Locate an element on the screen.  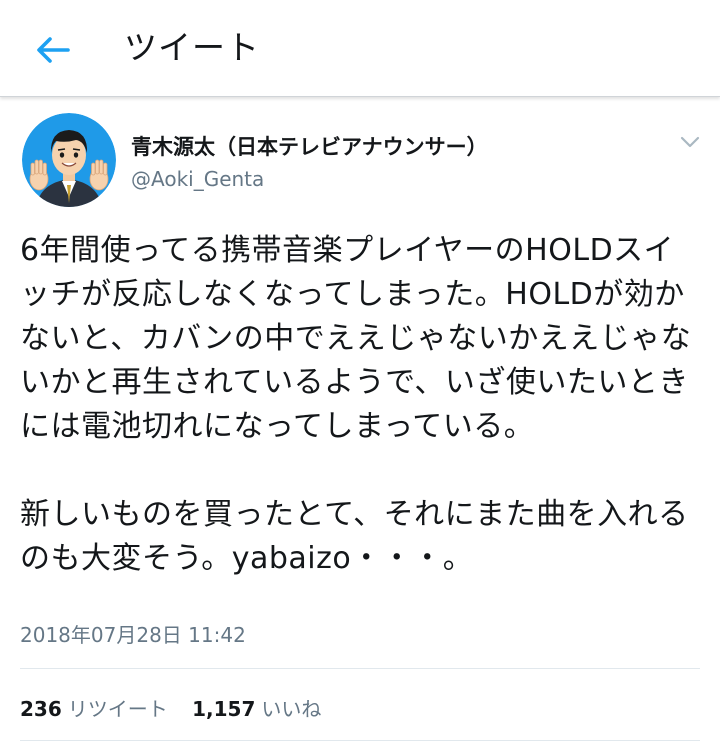
tweet-paragraph: 新しいものを買ったとて、それにまた曲を入れるのも大変そう。yabaizo・・・。 is located at coordinates (354, 536).